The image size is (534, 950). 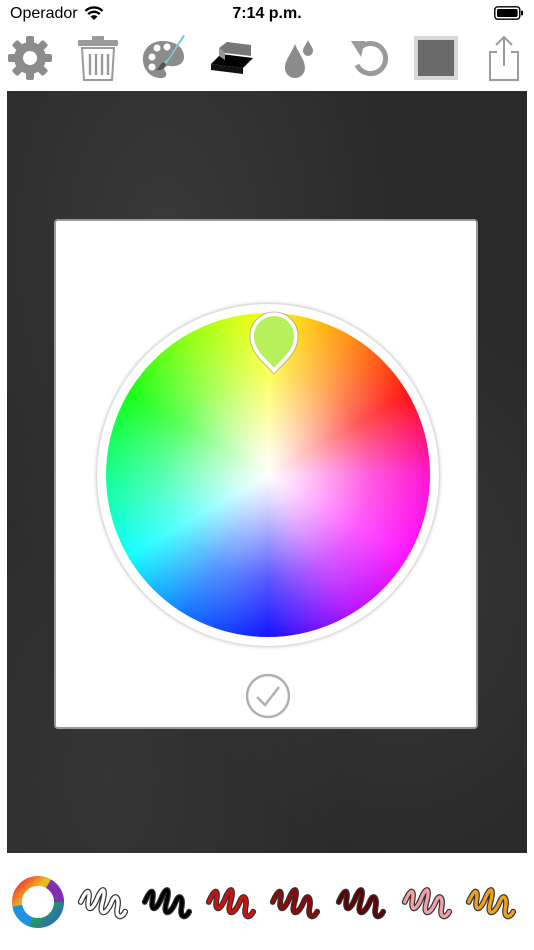 I want to click on background-button, so click(x=436, y=58).